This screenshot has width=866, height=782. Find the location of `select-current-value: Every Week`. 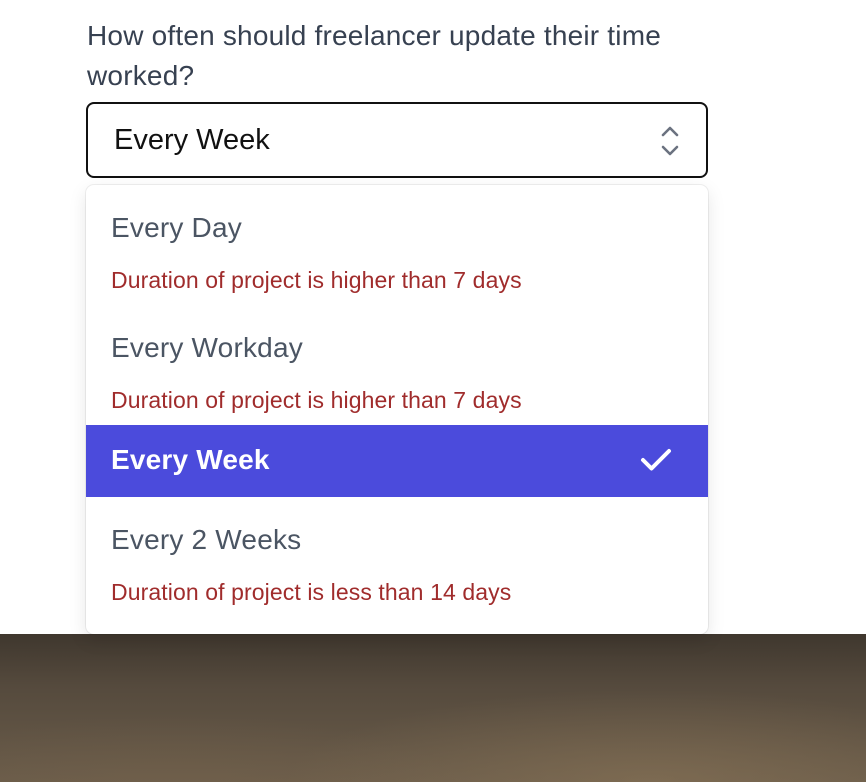

select-current-value: Every Week is located at coordinates (192, 140).